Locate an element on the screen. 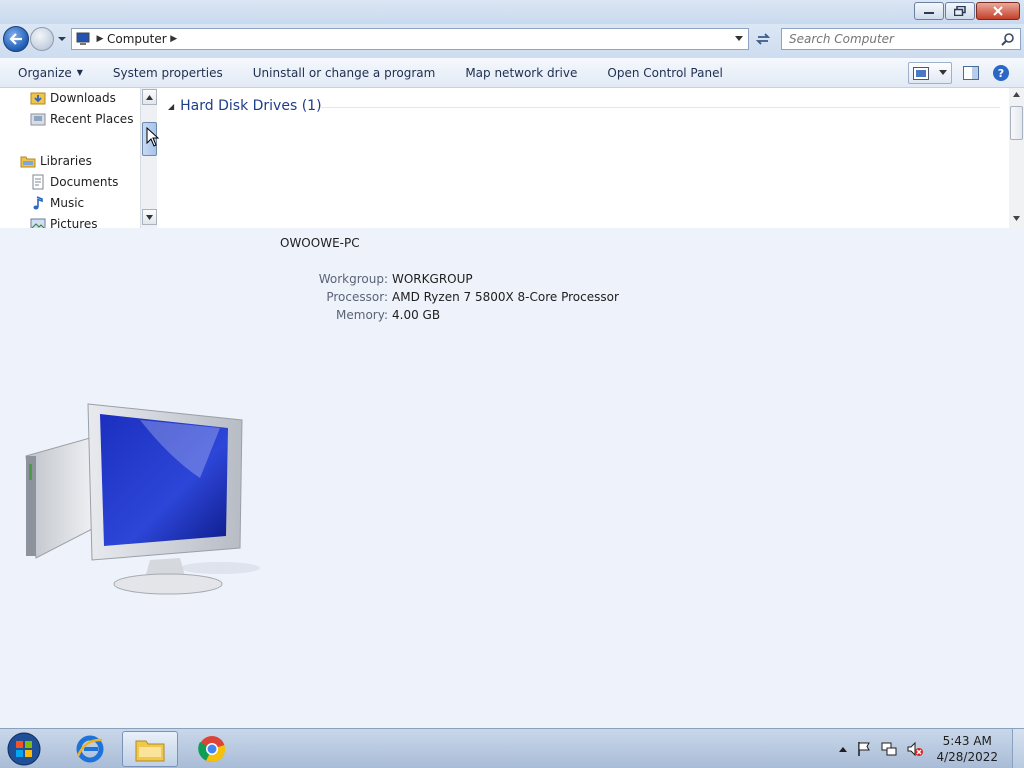 The width and height of the screenshot is (1024, 768). nav-item-music: Music is located at coordinates (57, 203).